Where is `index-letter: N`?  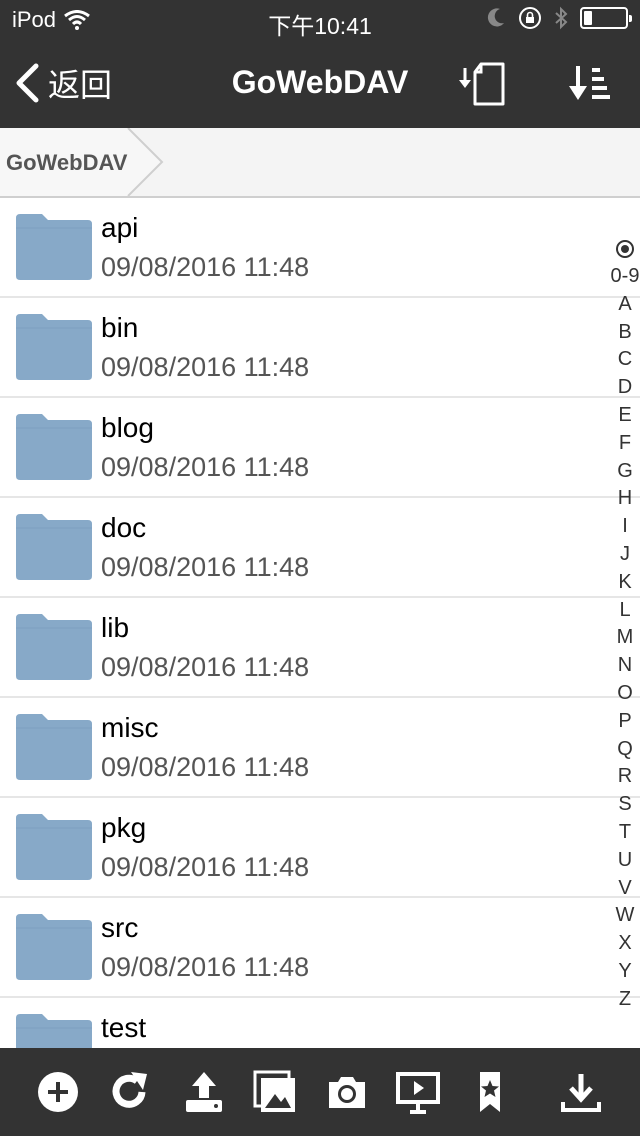 index-letter: N is located at coordinates (625, 665).